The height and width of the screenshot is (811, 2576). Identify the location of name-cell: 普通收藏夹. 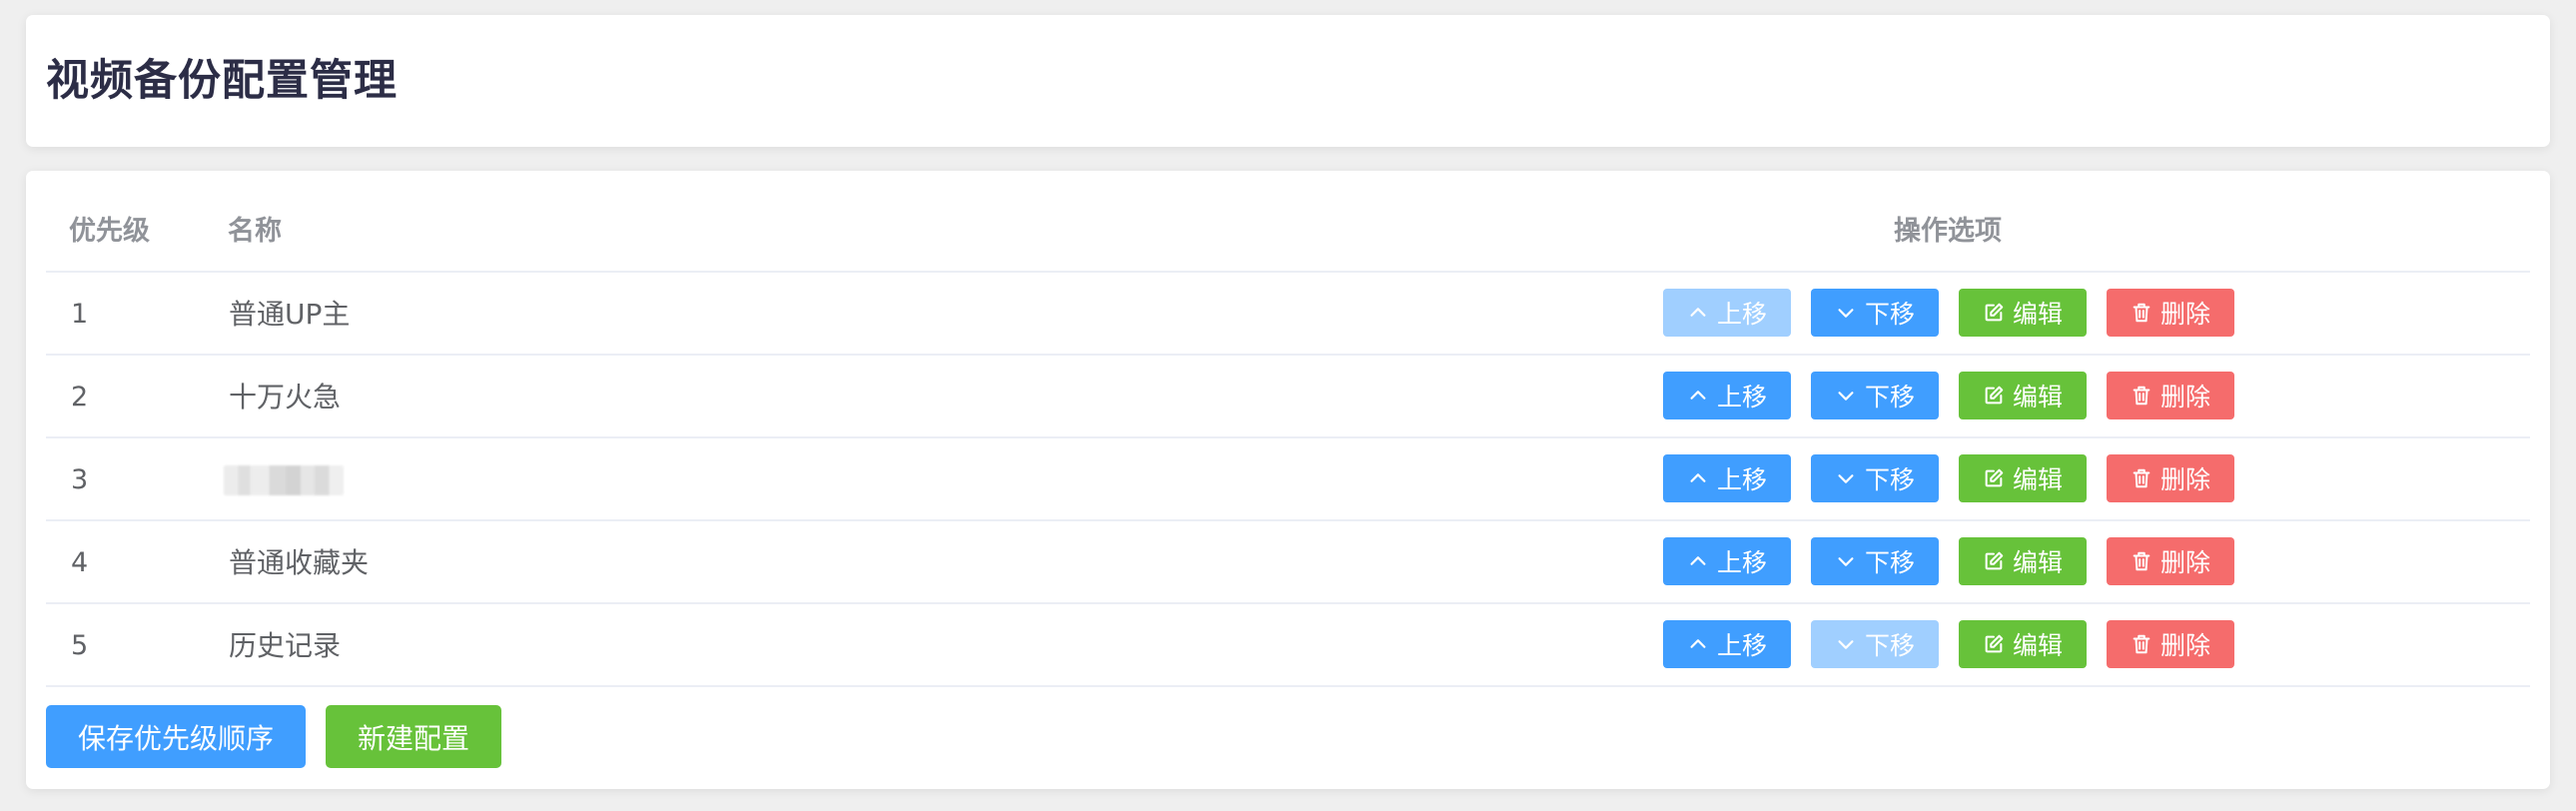
(300, 562).